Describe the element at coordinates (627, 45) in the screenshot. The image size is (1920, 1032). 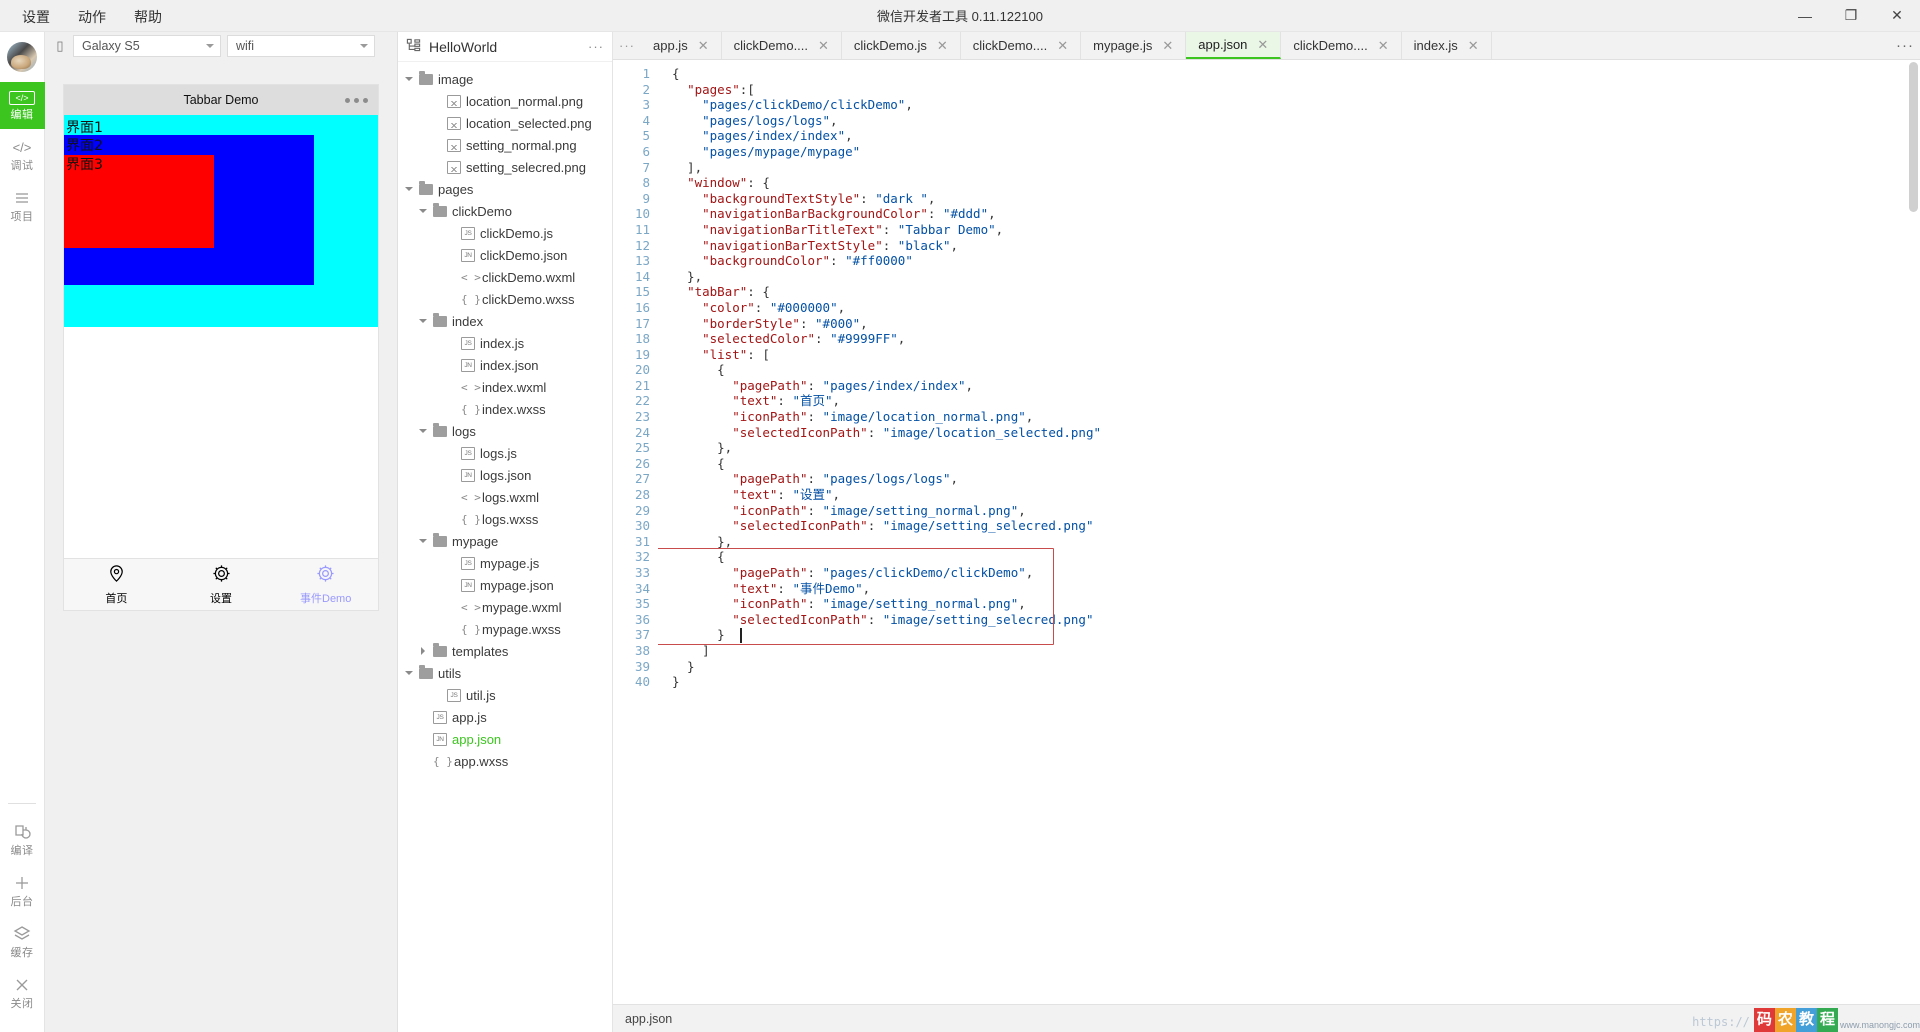
I see `tabstrip-overflow-icon: ···` at that location.